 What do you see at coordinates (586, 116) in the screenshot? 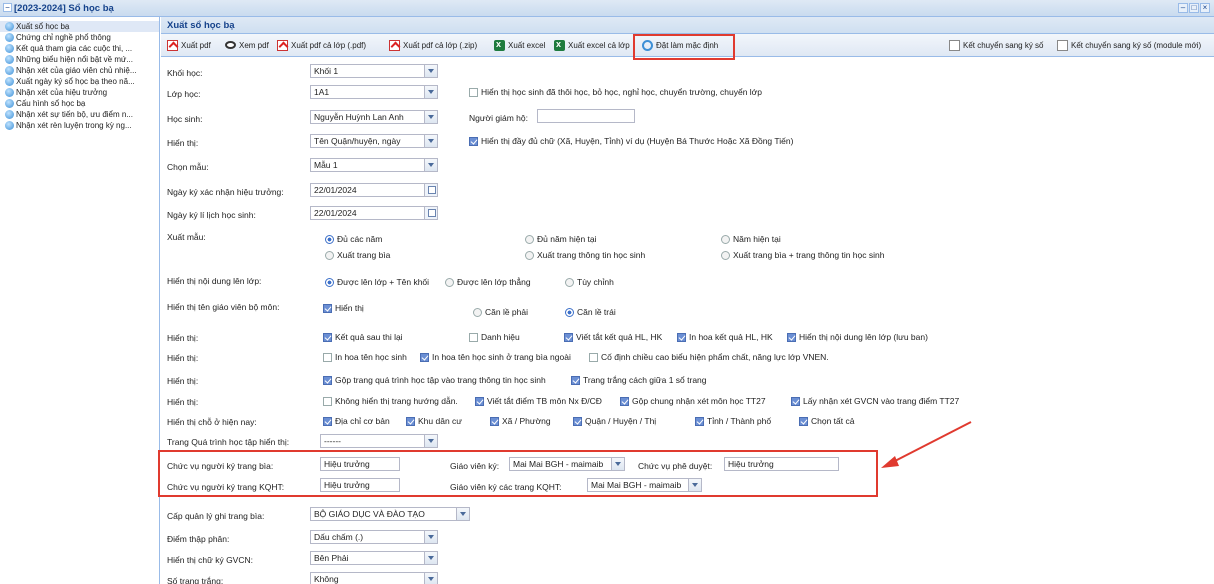
I see `guardian-input` at bounding box center [586, 116].